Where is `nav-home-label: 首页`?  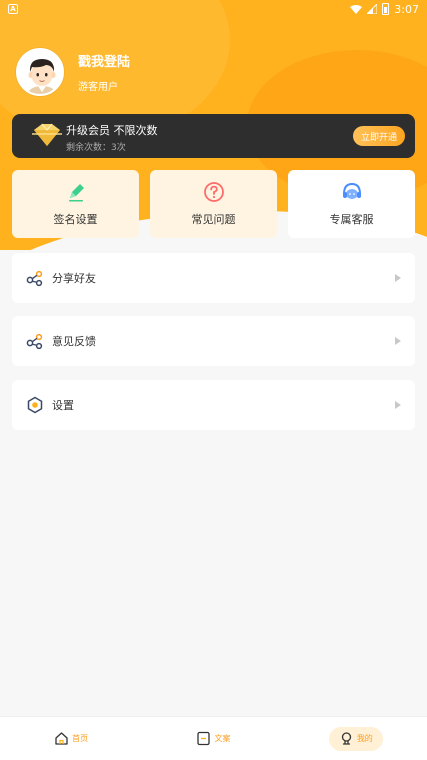
nav-home-label: 首页 is located at coordinates (80, 738).